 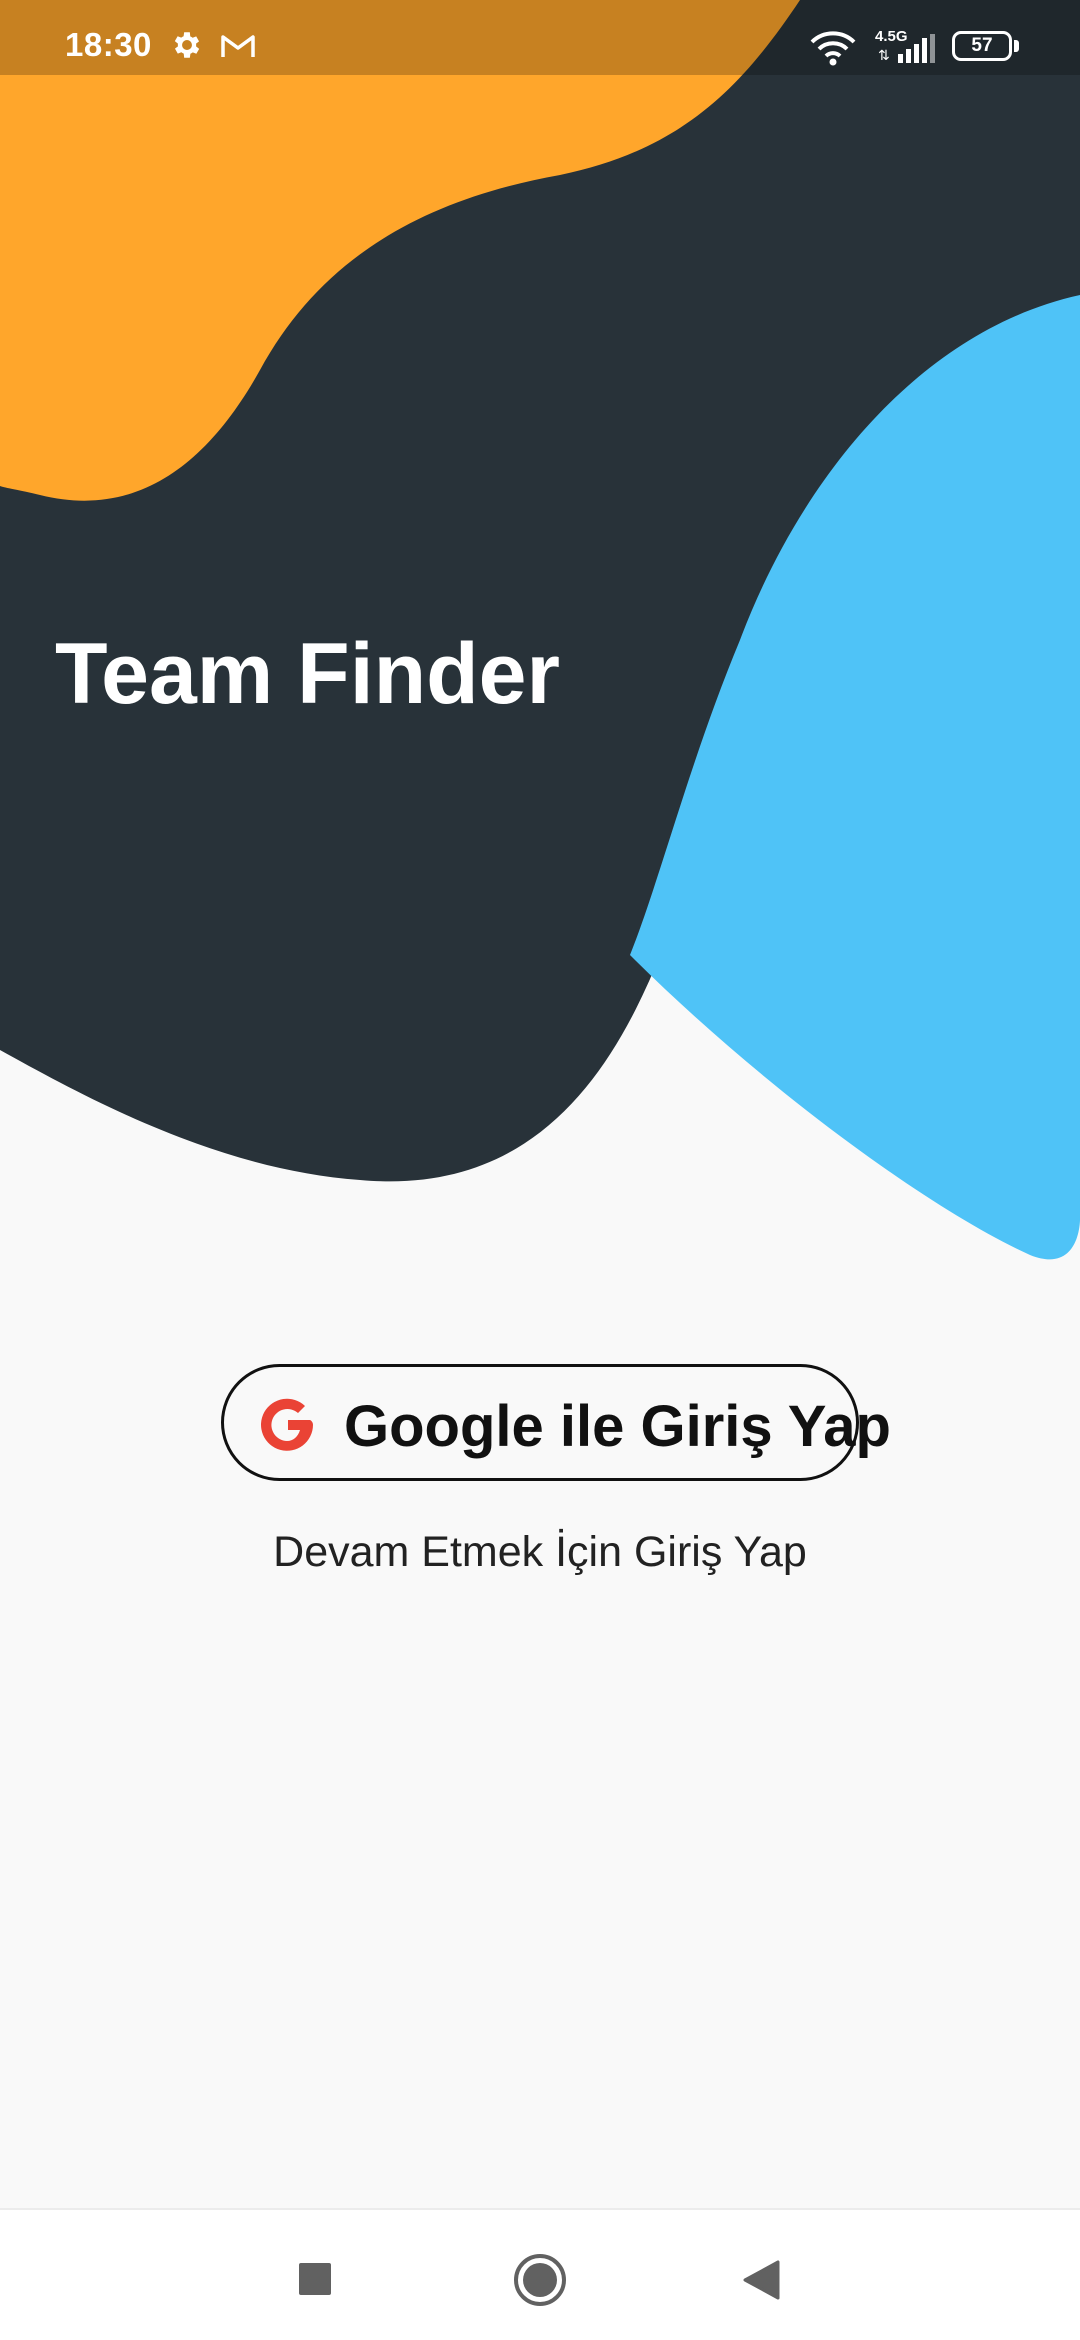 I want to click on battery-icon: 57, so click(x=982, y=46).